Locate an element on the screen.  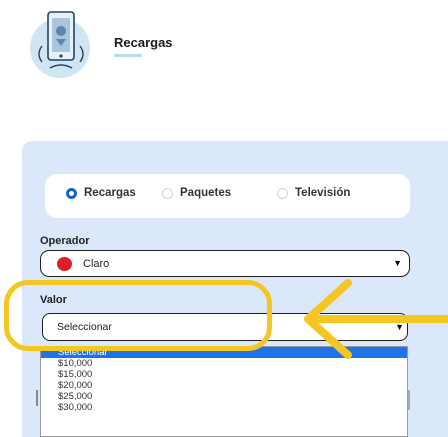
page-title: Recargas is located at coordinates (143, 42).